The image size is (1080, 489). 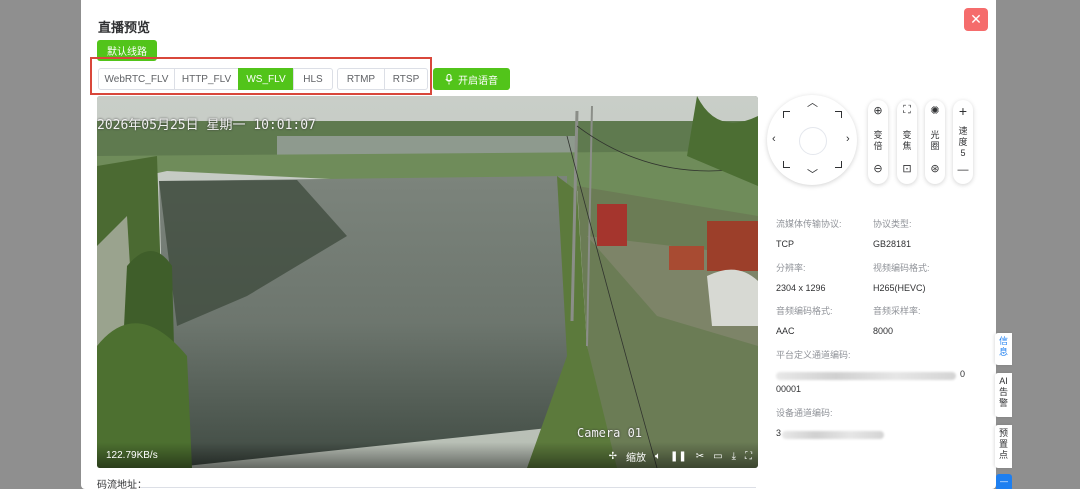 I want to click on ptz-down-right-icon, so click(x=838, y=164).